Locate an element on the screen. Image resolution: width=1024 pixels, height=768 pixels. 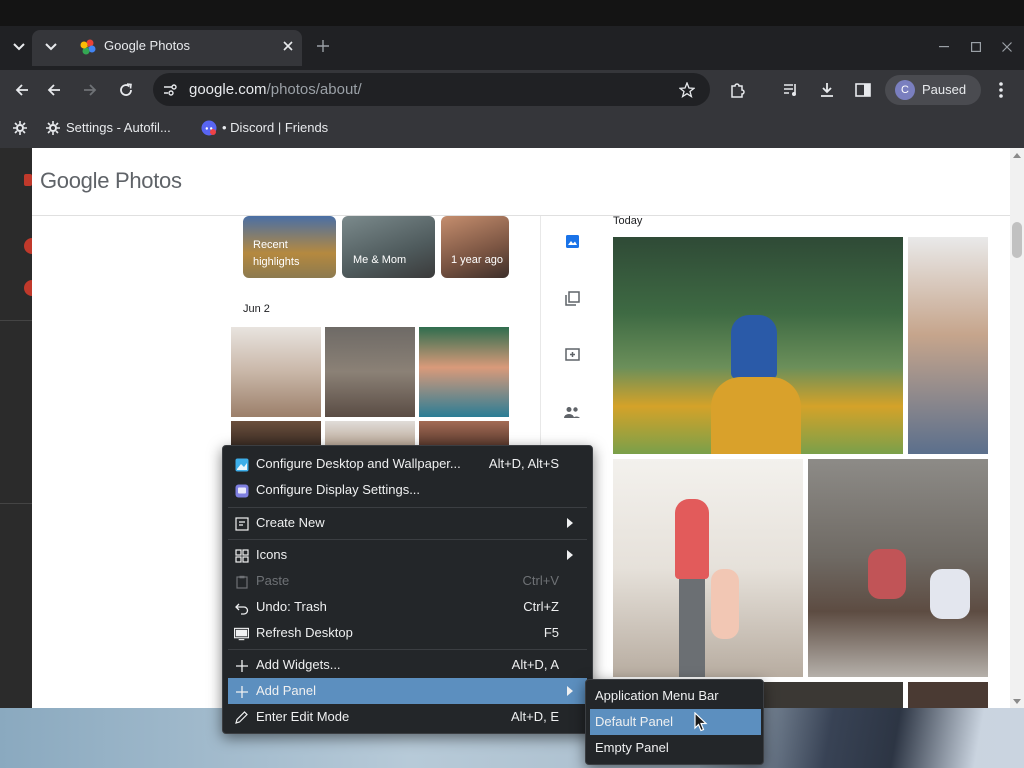
tab-list-chevron-icon is located at coordinates (51, 47).